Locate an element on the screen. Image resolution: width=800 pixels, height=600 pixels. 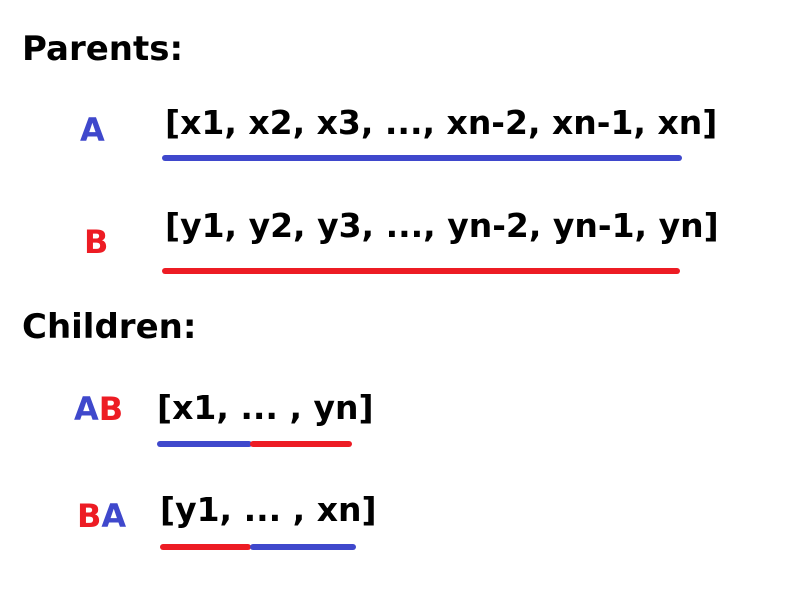
child-ab-label-a: A is located at coordinates (86, 409).